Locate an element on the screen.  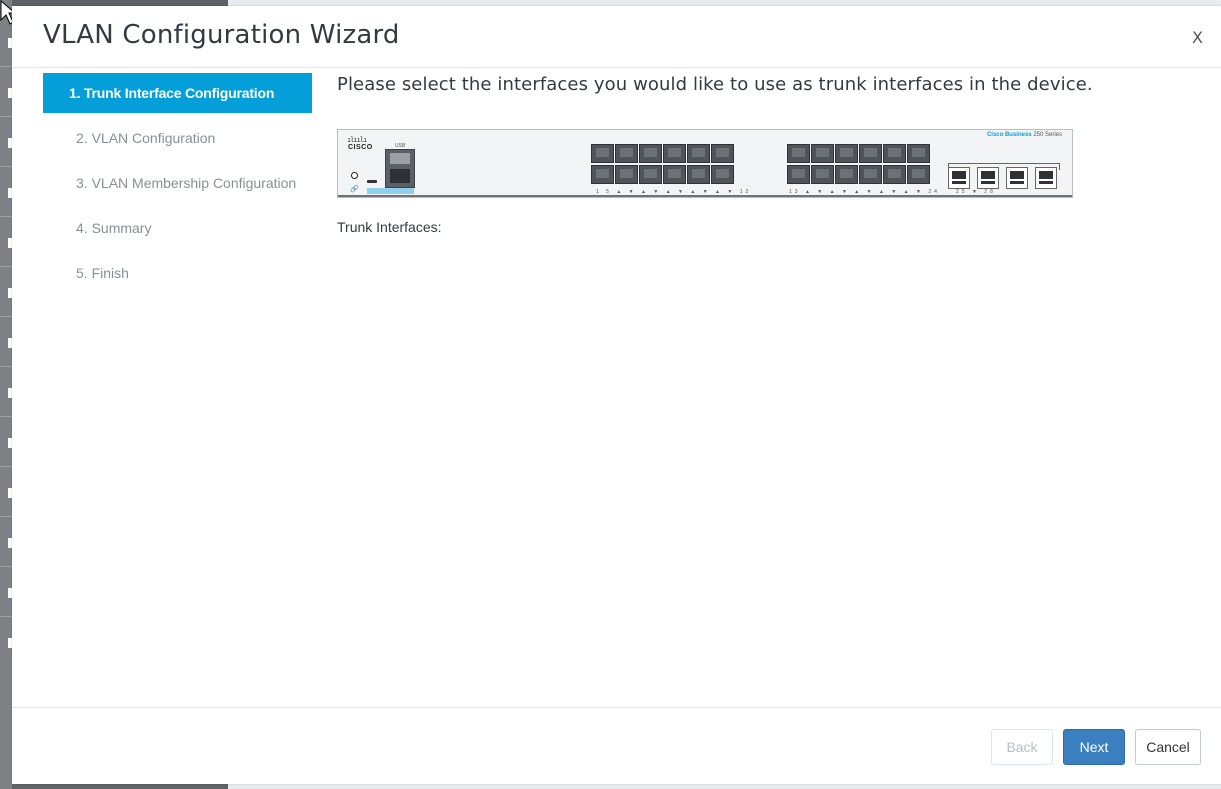
port-group-2-labels: 13 ▲ ▼ ▲ ▼ ▲ ▼ ▲ ▼ ▲ ▼ 24 is located at coordinates (864, 192).